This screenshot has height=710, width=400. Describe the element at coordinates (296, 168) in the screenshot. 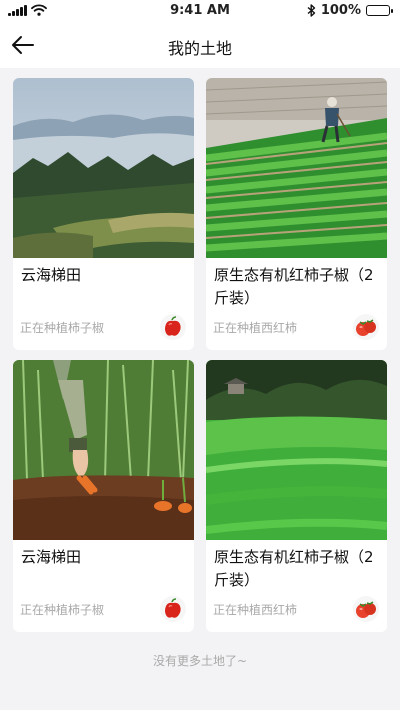

I see `farmer-in-field-photo` at that location.